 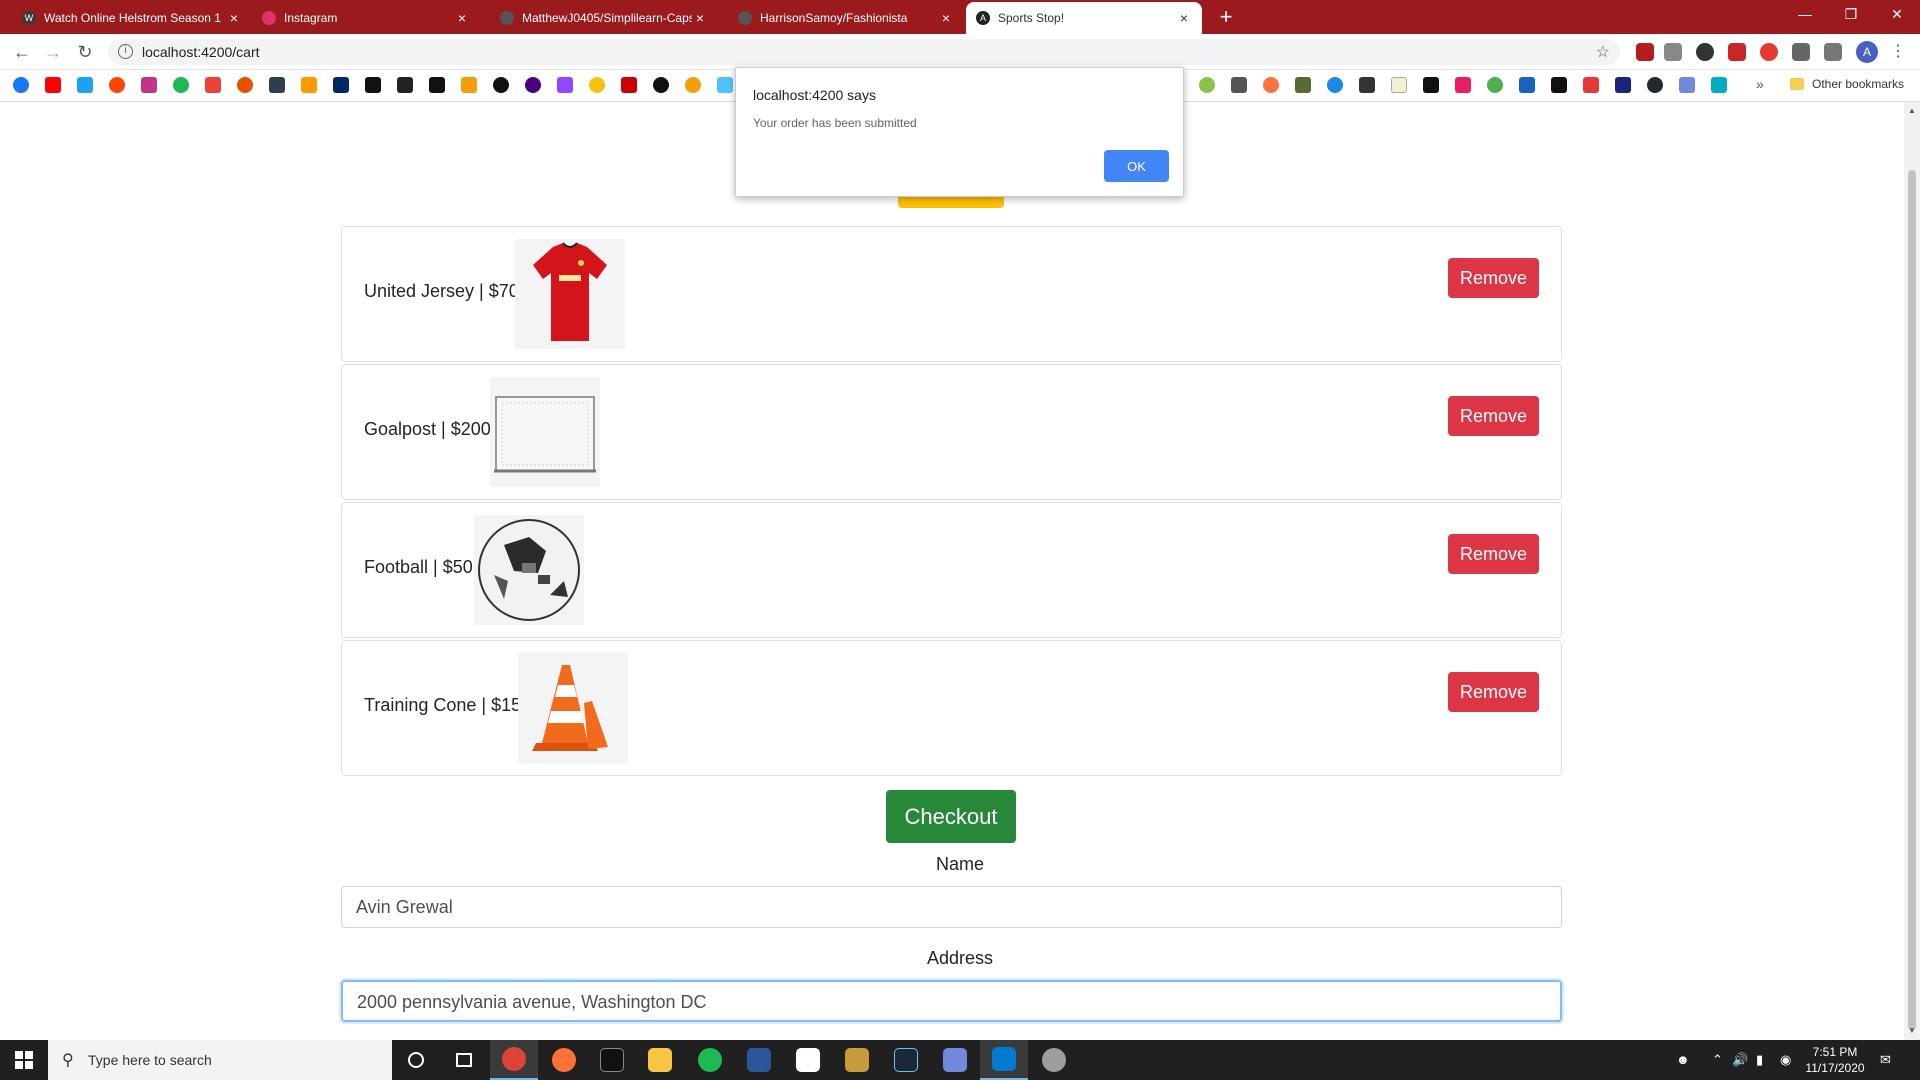 I want to click on bookmarks-overflow-icon: », so click(x=1760, y=84).